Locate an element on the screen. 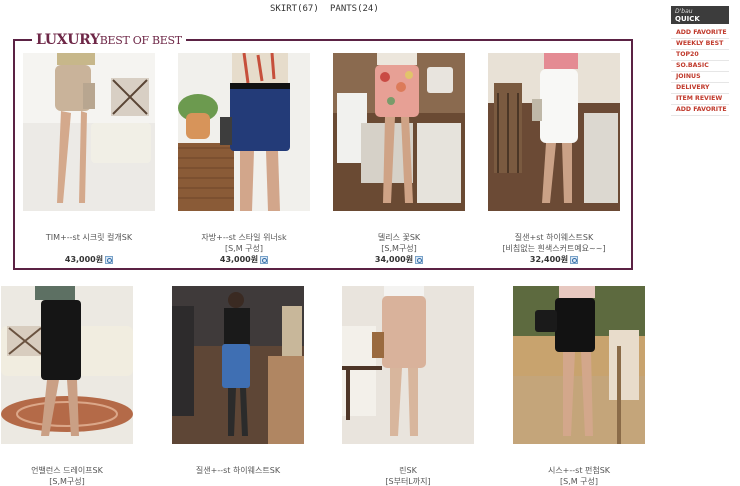 The image size is (740, 486). product-price: 32,400원 is located at coordinates (549, 259).